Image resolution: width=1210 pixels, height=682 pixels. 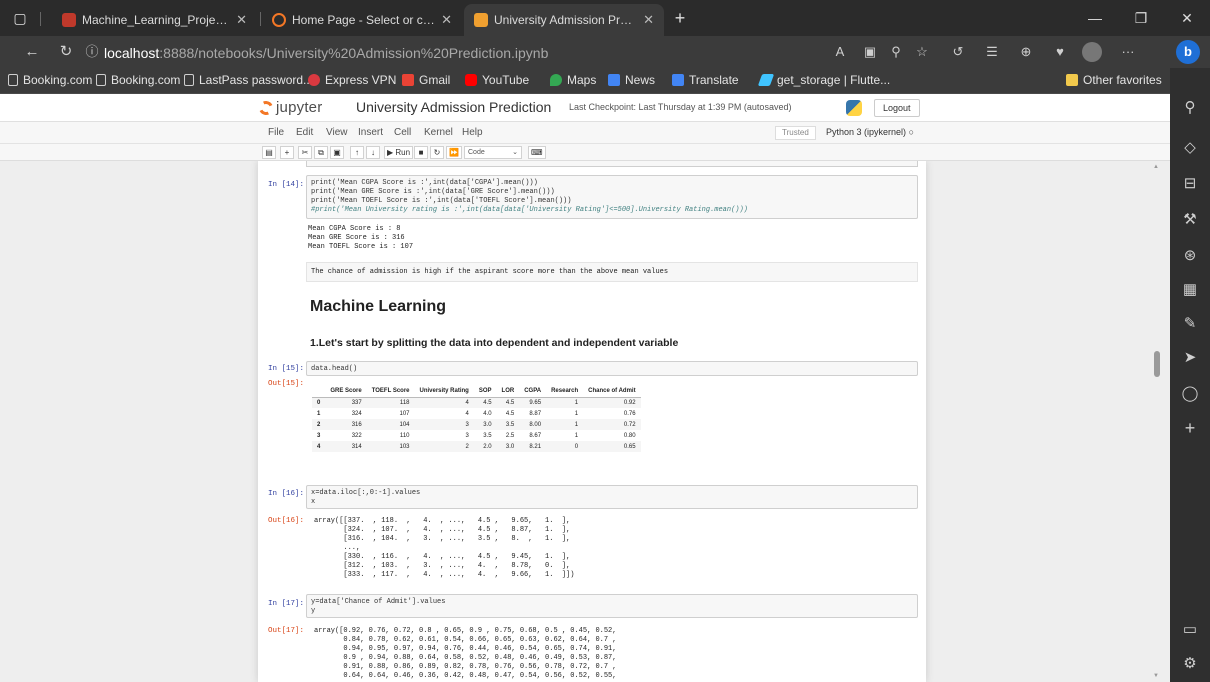 What do you see at coordinates (870, 52) in the screenshot?
I see `app-available-icon: ▣` at bounding box center [870, 52].